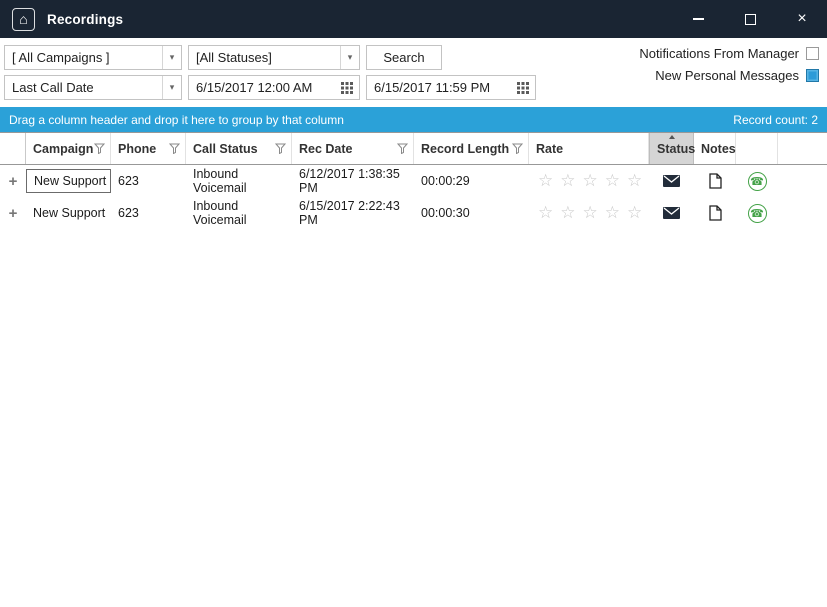  I want to click on minimize-icon, so click(698, 19).